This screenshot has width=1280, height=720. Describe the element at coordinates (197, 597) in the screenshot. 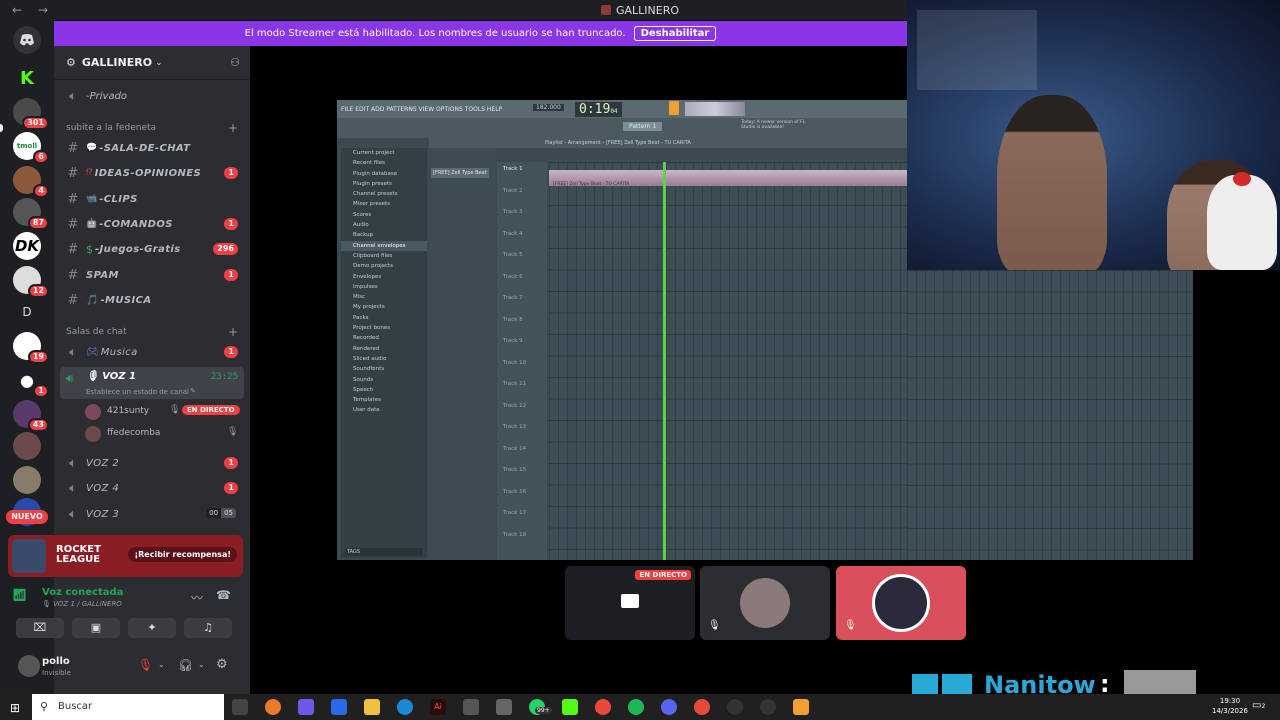

I see `noise-suppression-icon: 〰` at that location.